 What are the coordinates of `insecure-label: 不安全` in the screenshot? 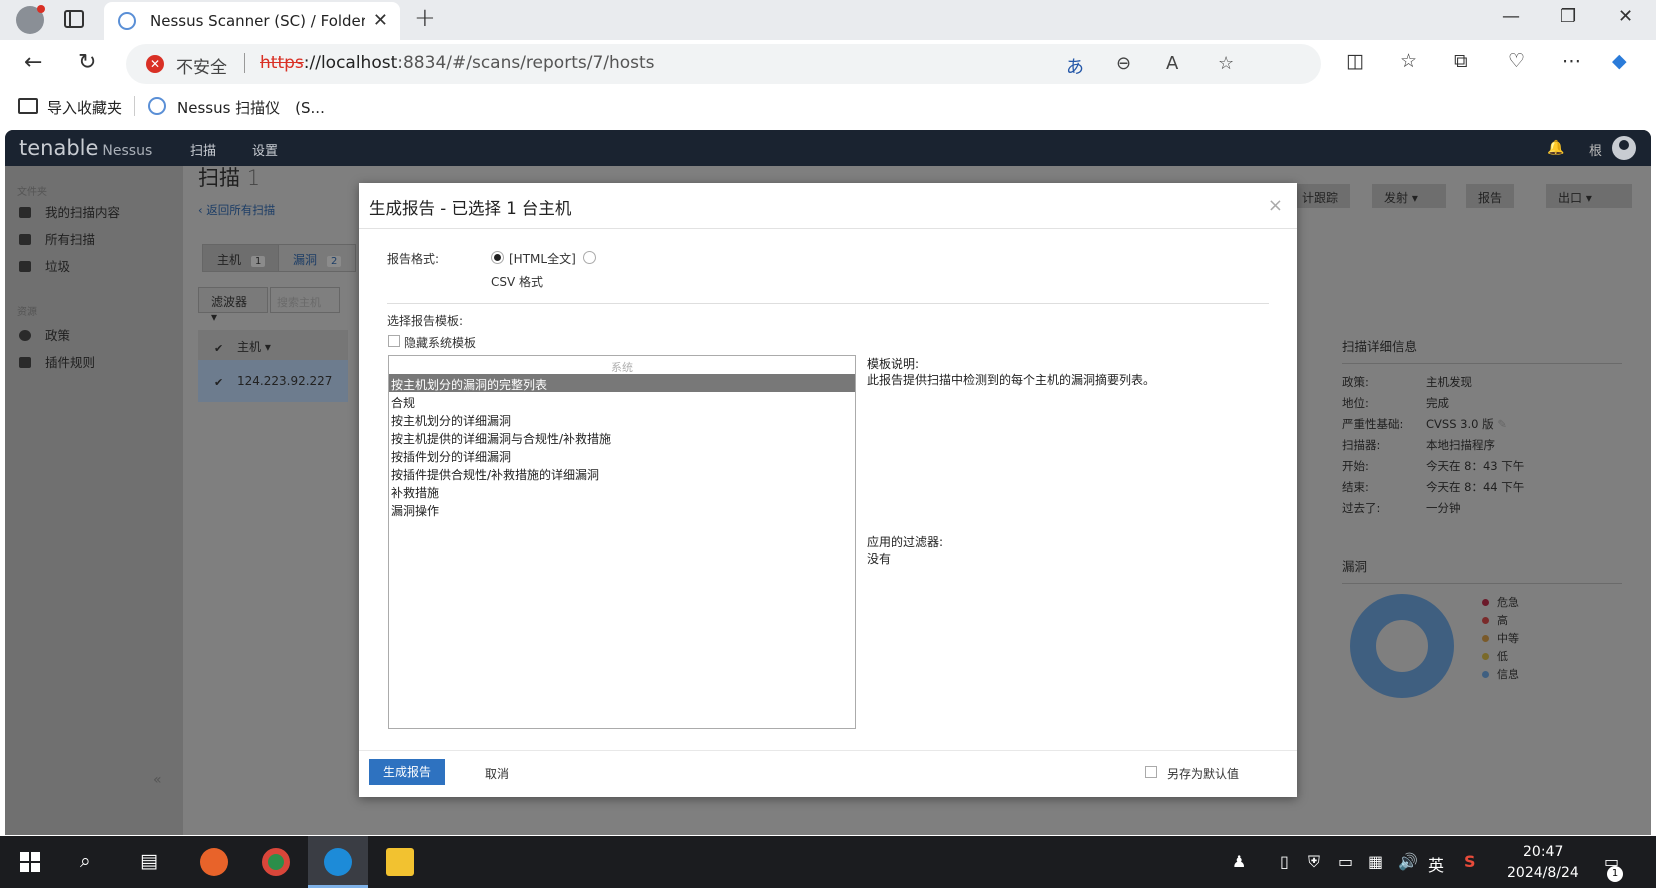 It's located at (201, 65).